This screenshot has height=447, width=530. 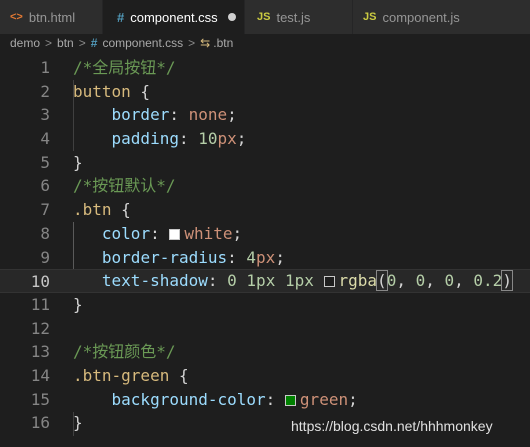 I want to click on tab-test-js: JS test.js, so click(x=299, y=17).